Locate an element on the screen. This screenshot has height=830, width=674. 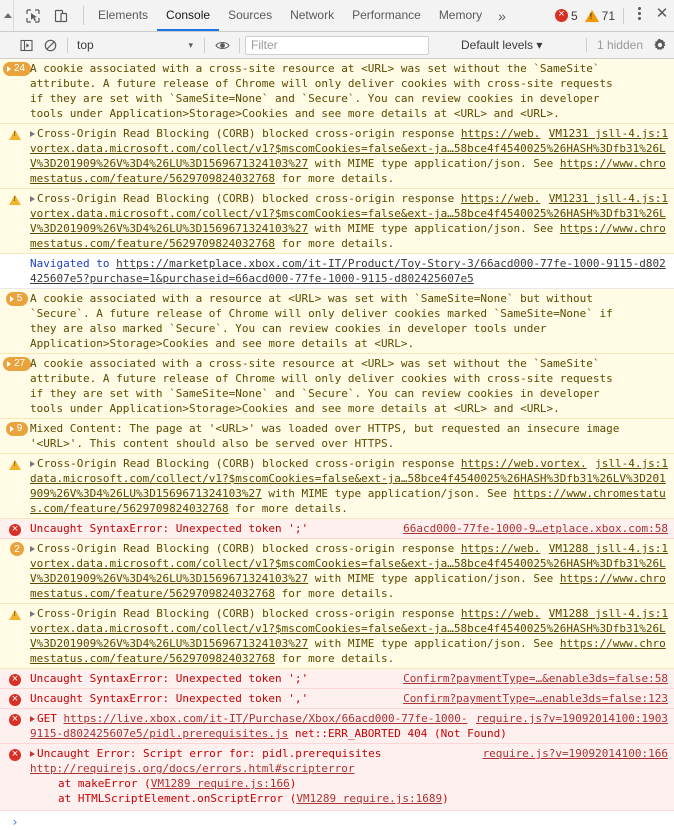
group-count-badge: 24 is located at coordinates (17, 69).